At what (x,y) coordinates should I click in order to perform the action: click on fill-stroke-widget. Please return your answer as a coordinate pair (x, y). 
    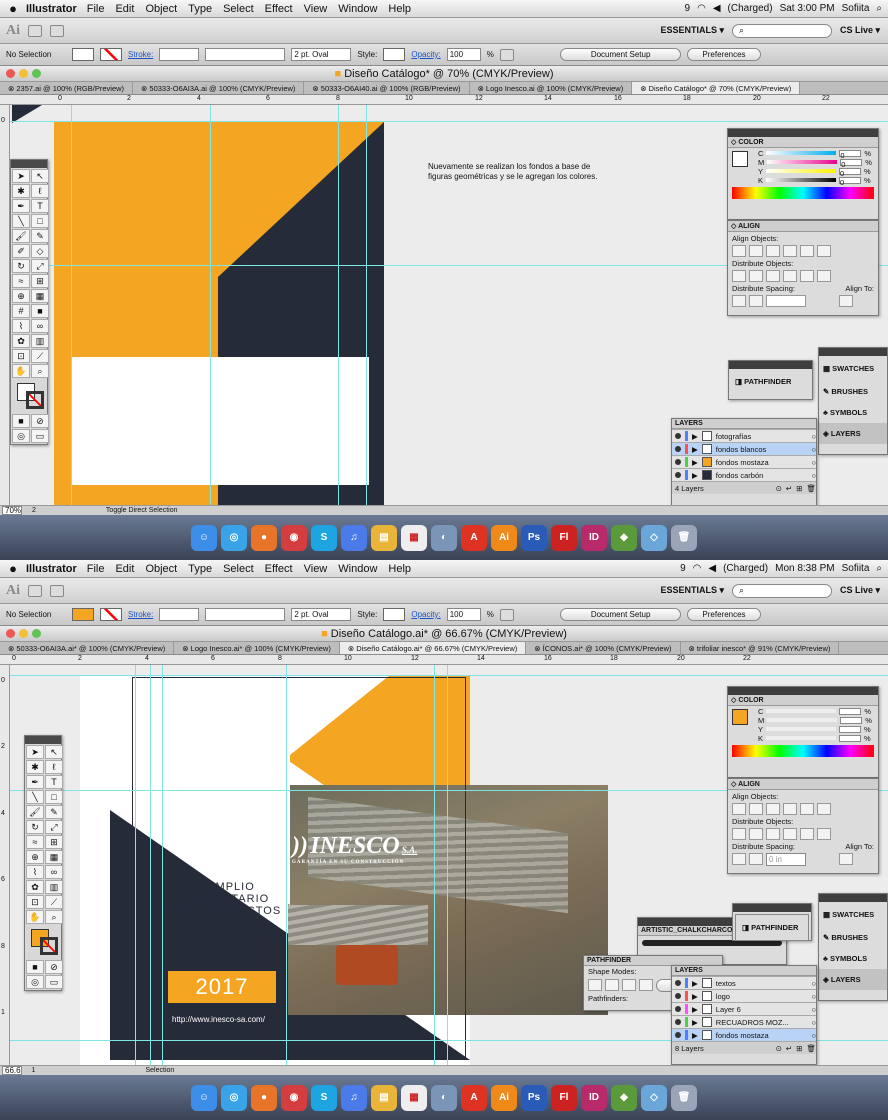
    Looking at the image, I should click on (29, 396).